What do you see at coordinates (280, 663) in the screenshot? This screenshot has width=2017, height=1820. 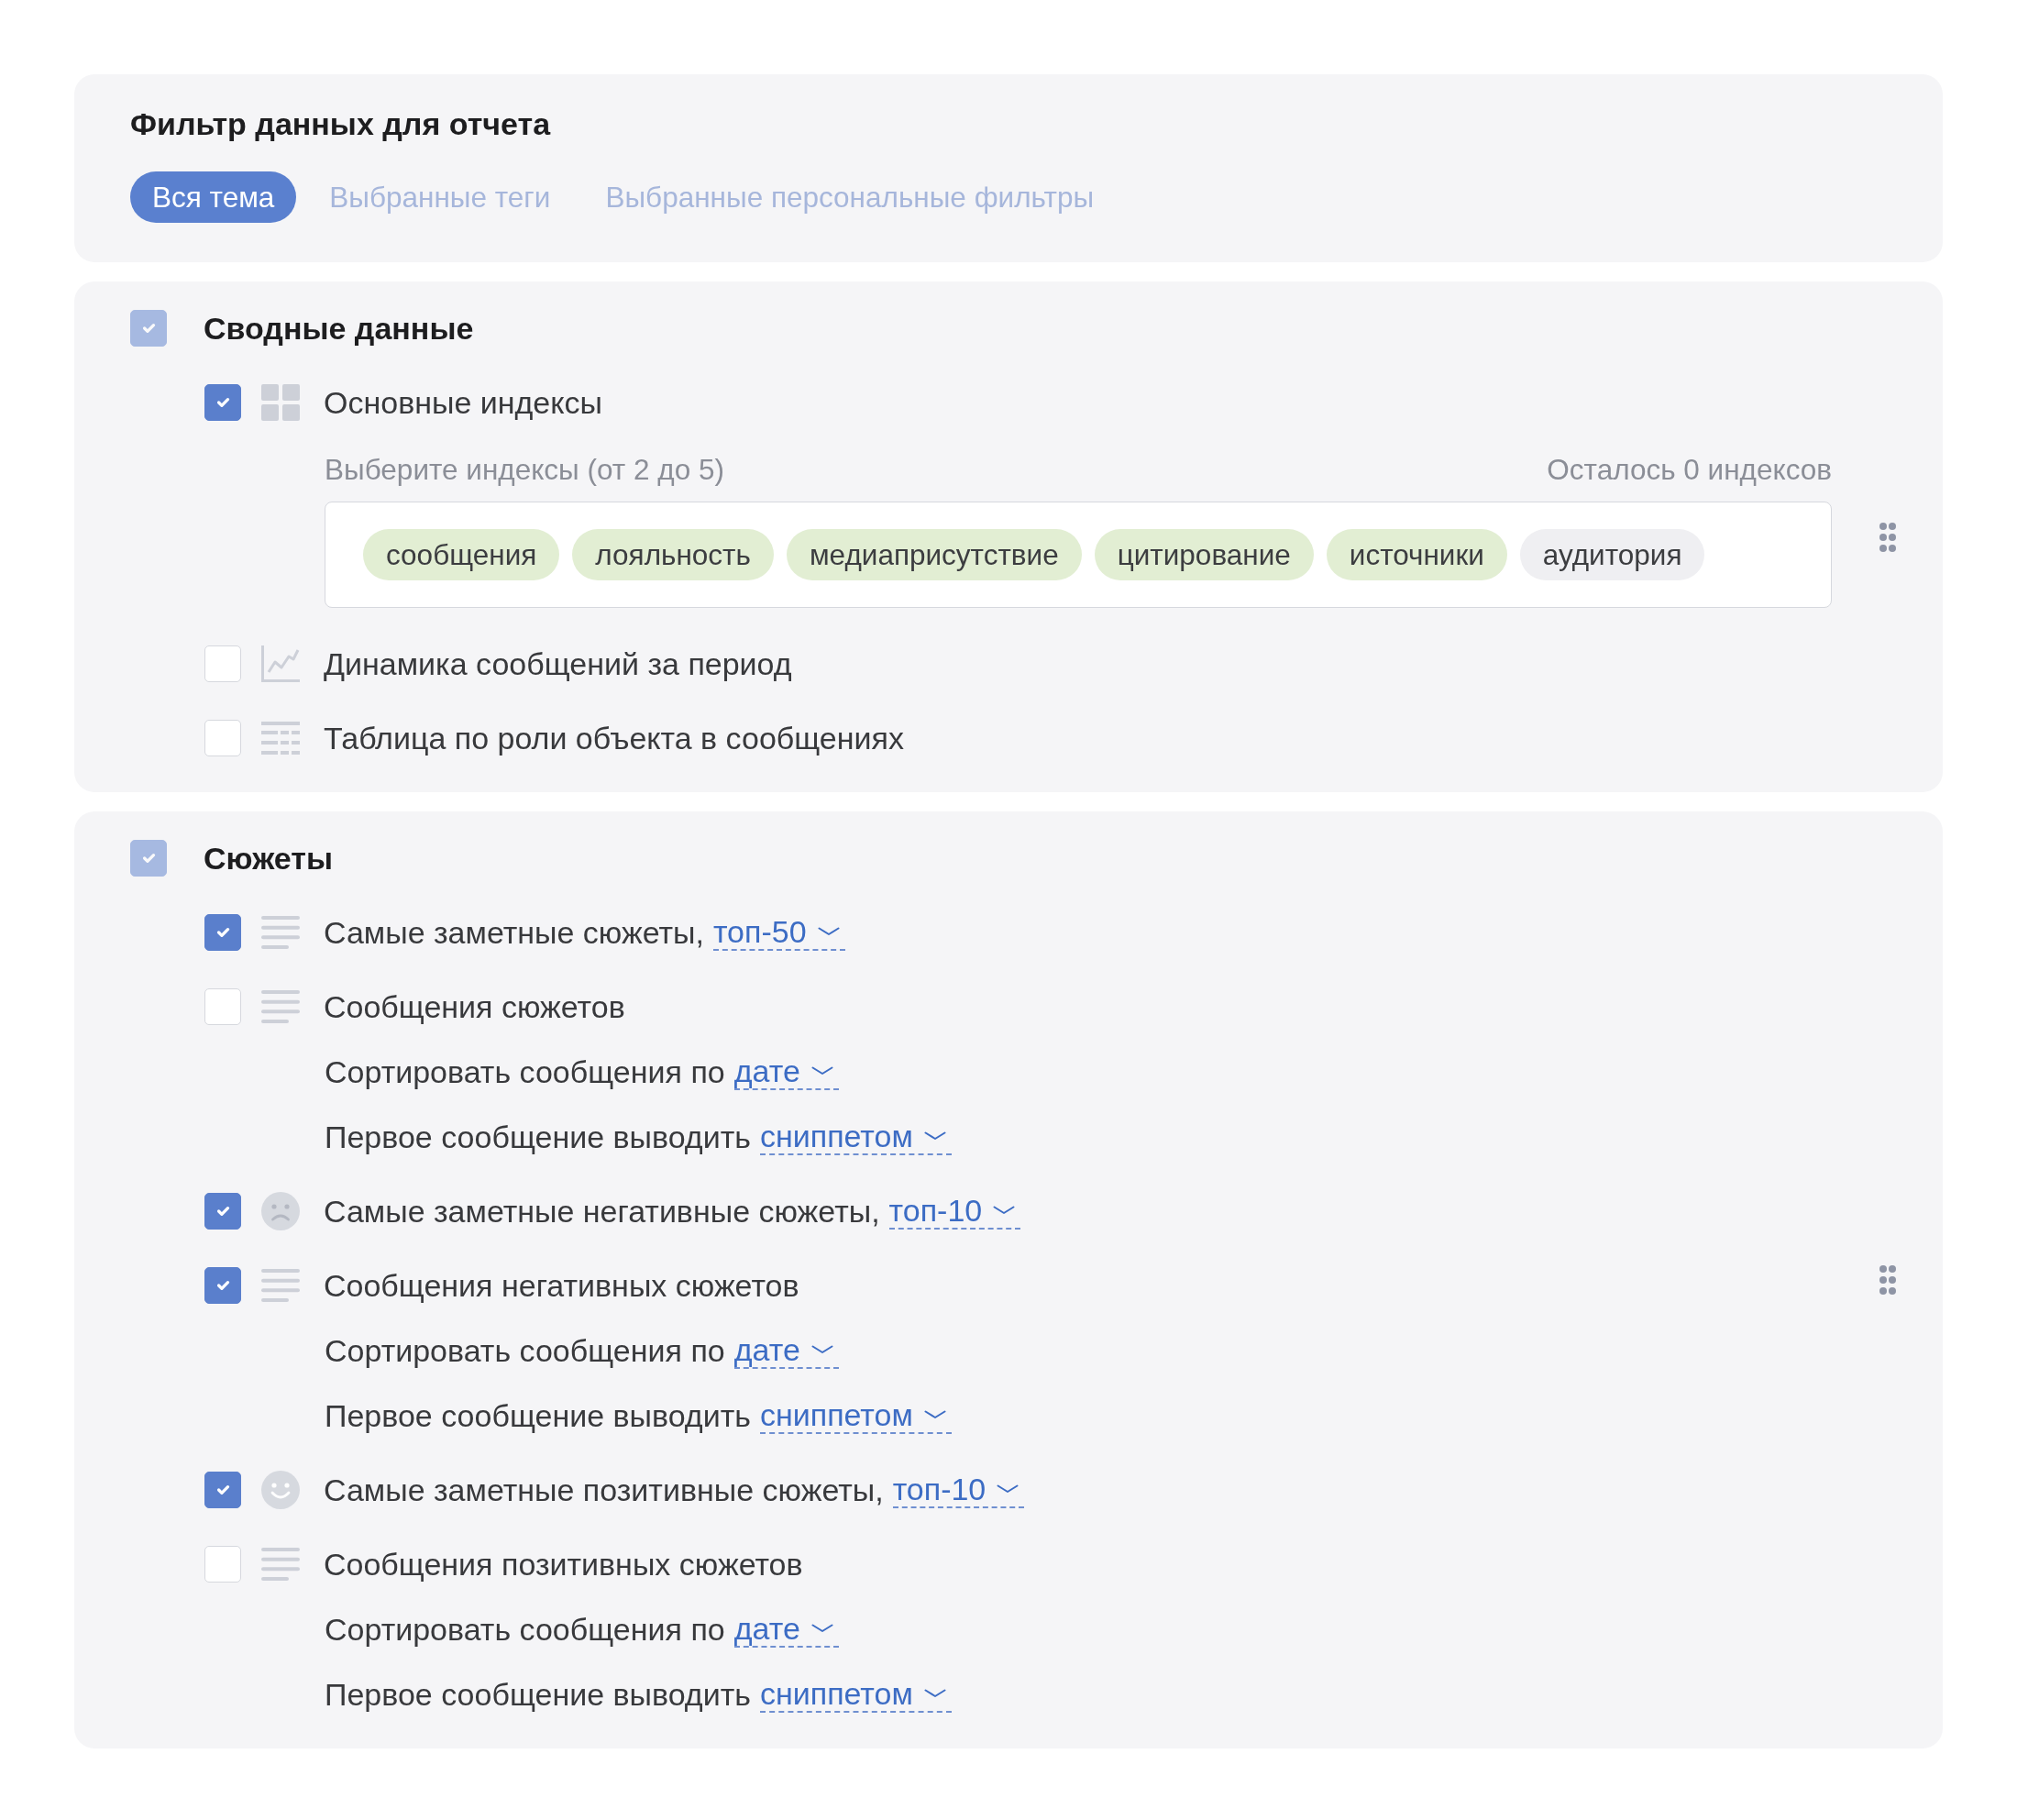 I see `line-chart-icon` at bounding box center [280, 663].